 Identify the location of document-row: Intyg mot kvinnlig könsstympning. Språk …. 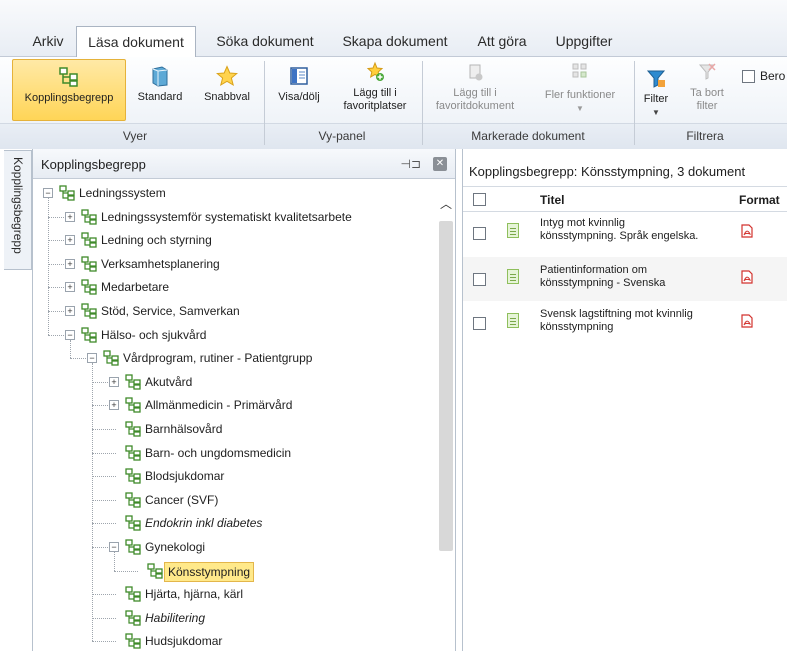
(625, 235).